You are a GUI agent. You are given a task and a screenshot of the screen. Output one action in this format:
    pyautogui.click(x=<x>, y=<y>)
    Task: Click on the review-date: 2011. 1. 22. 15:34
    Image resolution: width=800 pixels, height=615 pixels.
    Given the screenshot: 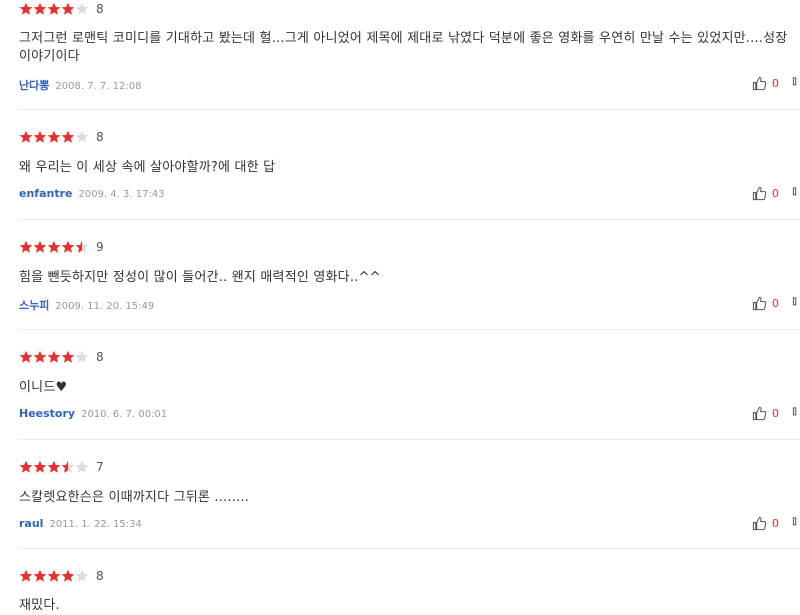 What is the action you would take?
    pyautogui.click(x=95, y=524)
    